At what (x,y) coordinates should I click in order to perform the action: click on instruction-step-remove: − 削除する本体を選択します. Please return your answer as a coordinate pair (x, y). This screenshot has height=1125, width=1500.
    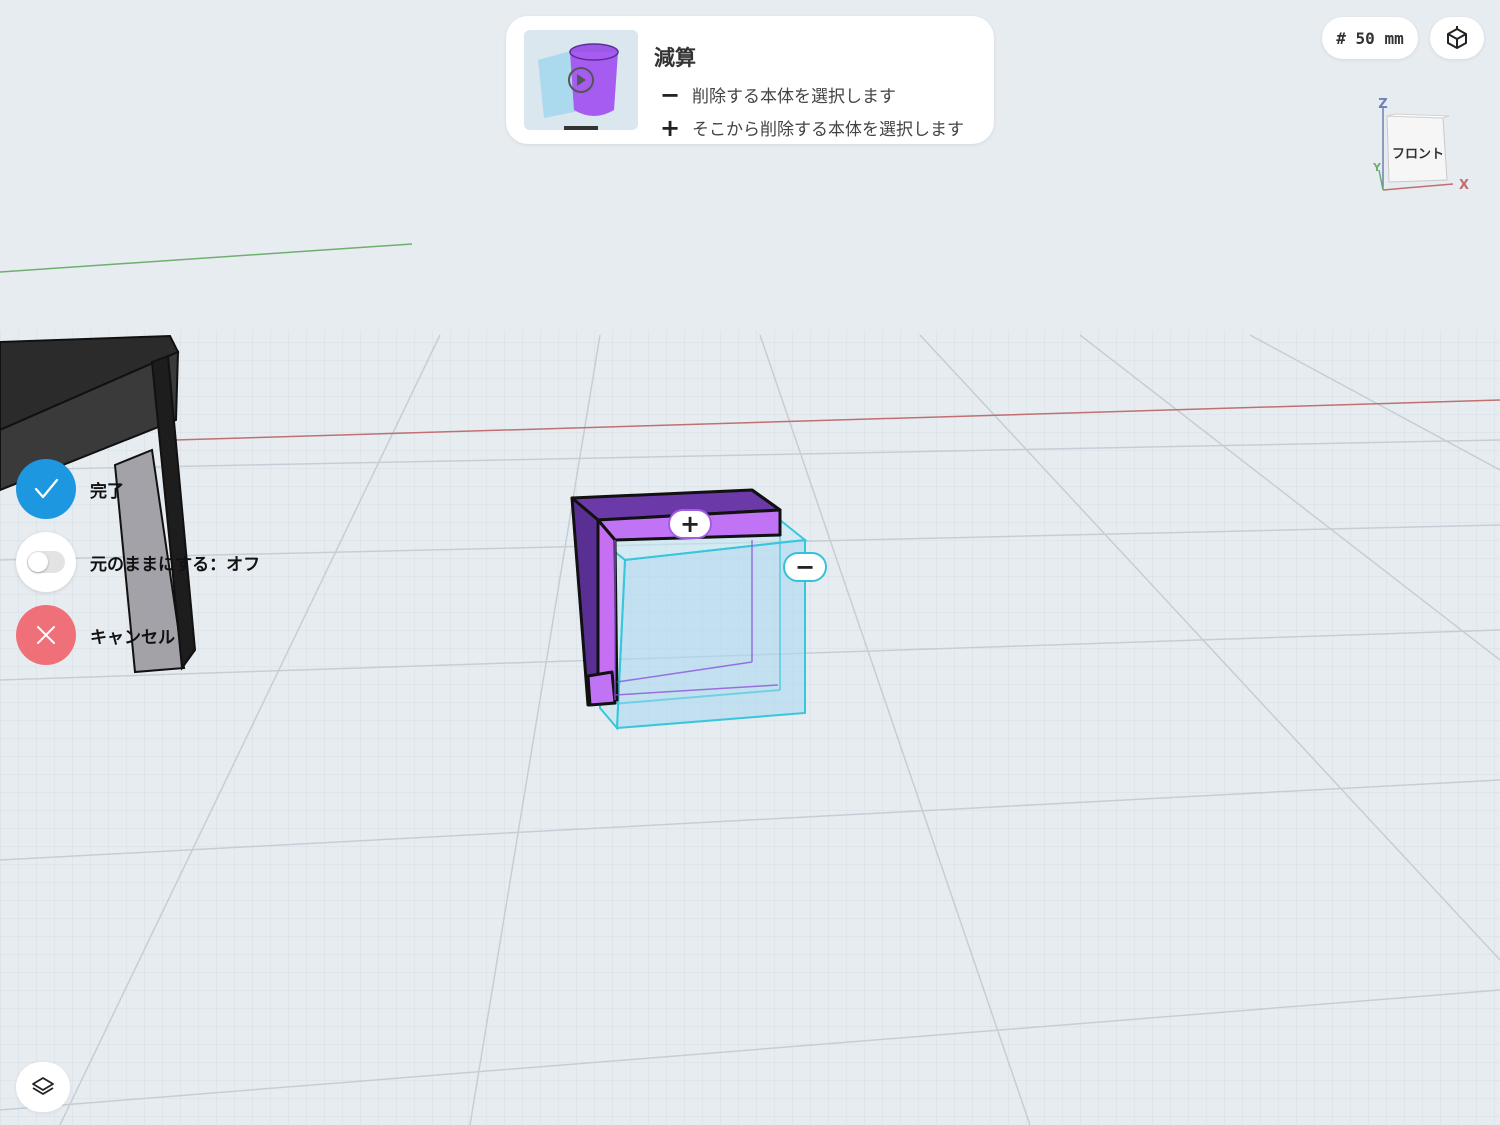
    Looking at the image, I should click on (777, 94).